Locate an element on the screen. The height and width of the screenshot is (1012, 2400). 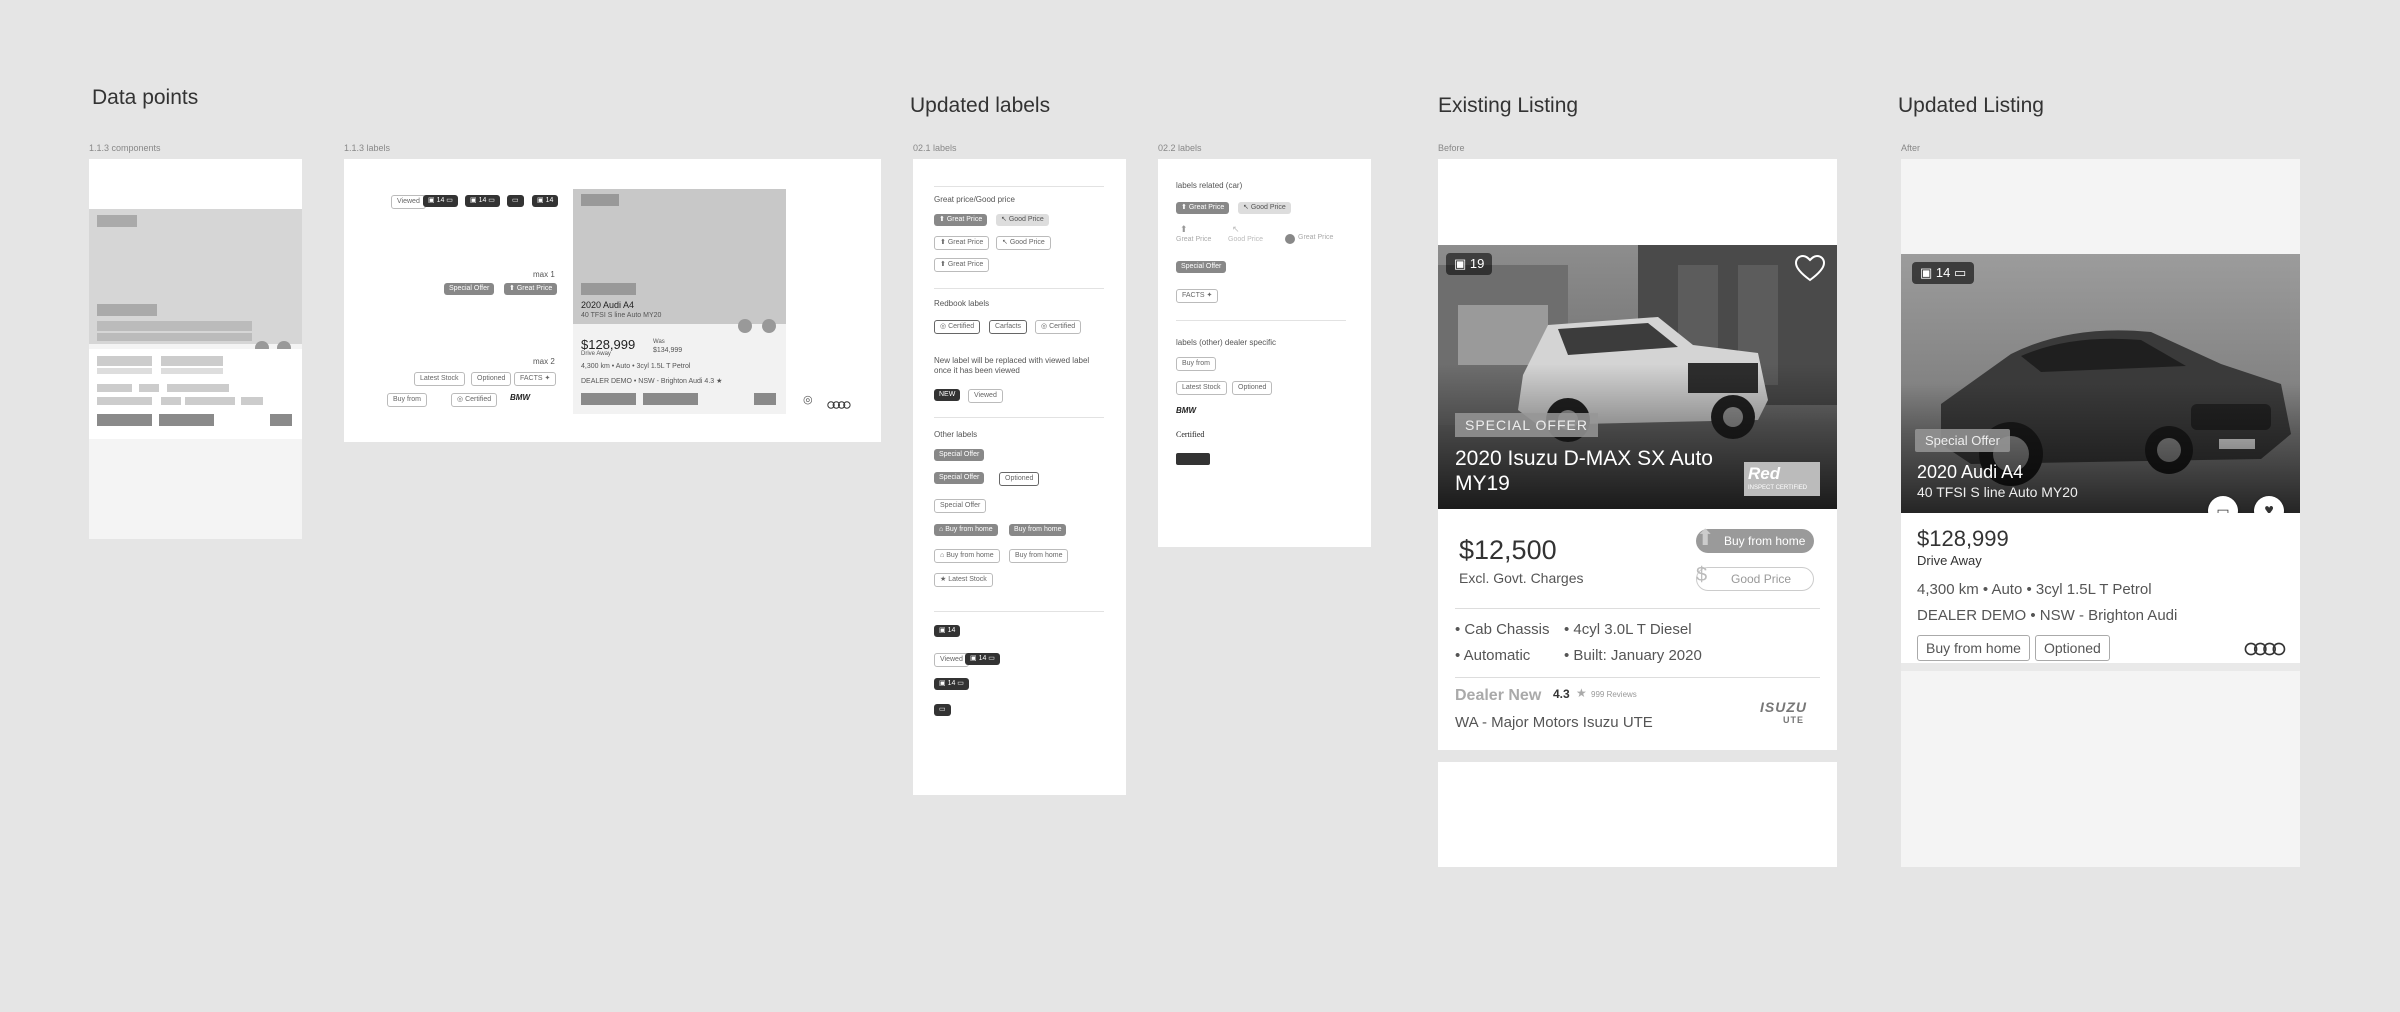
photo-count: 19 is located at coordinates (1477, 263).